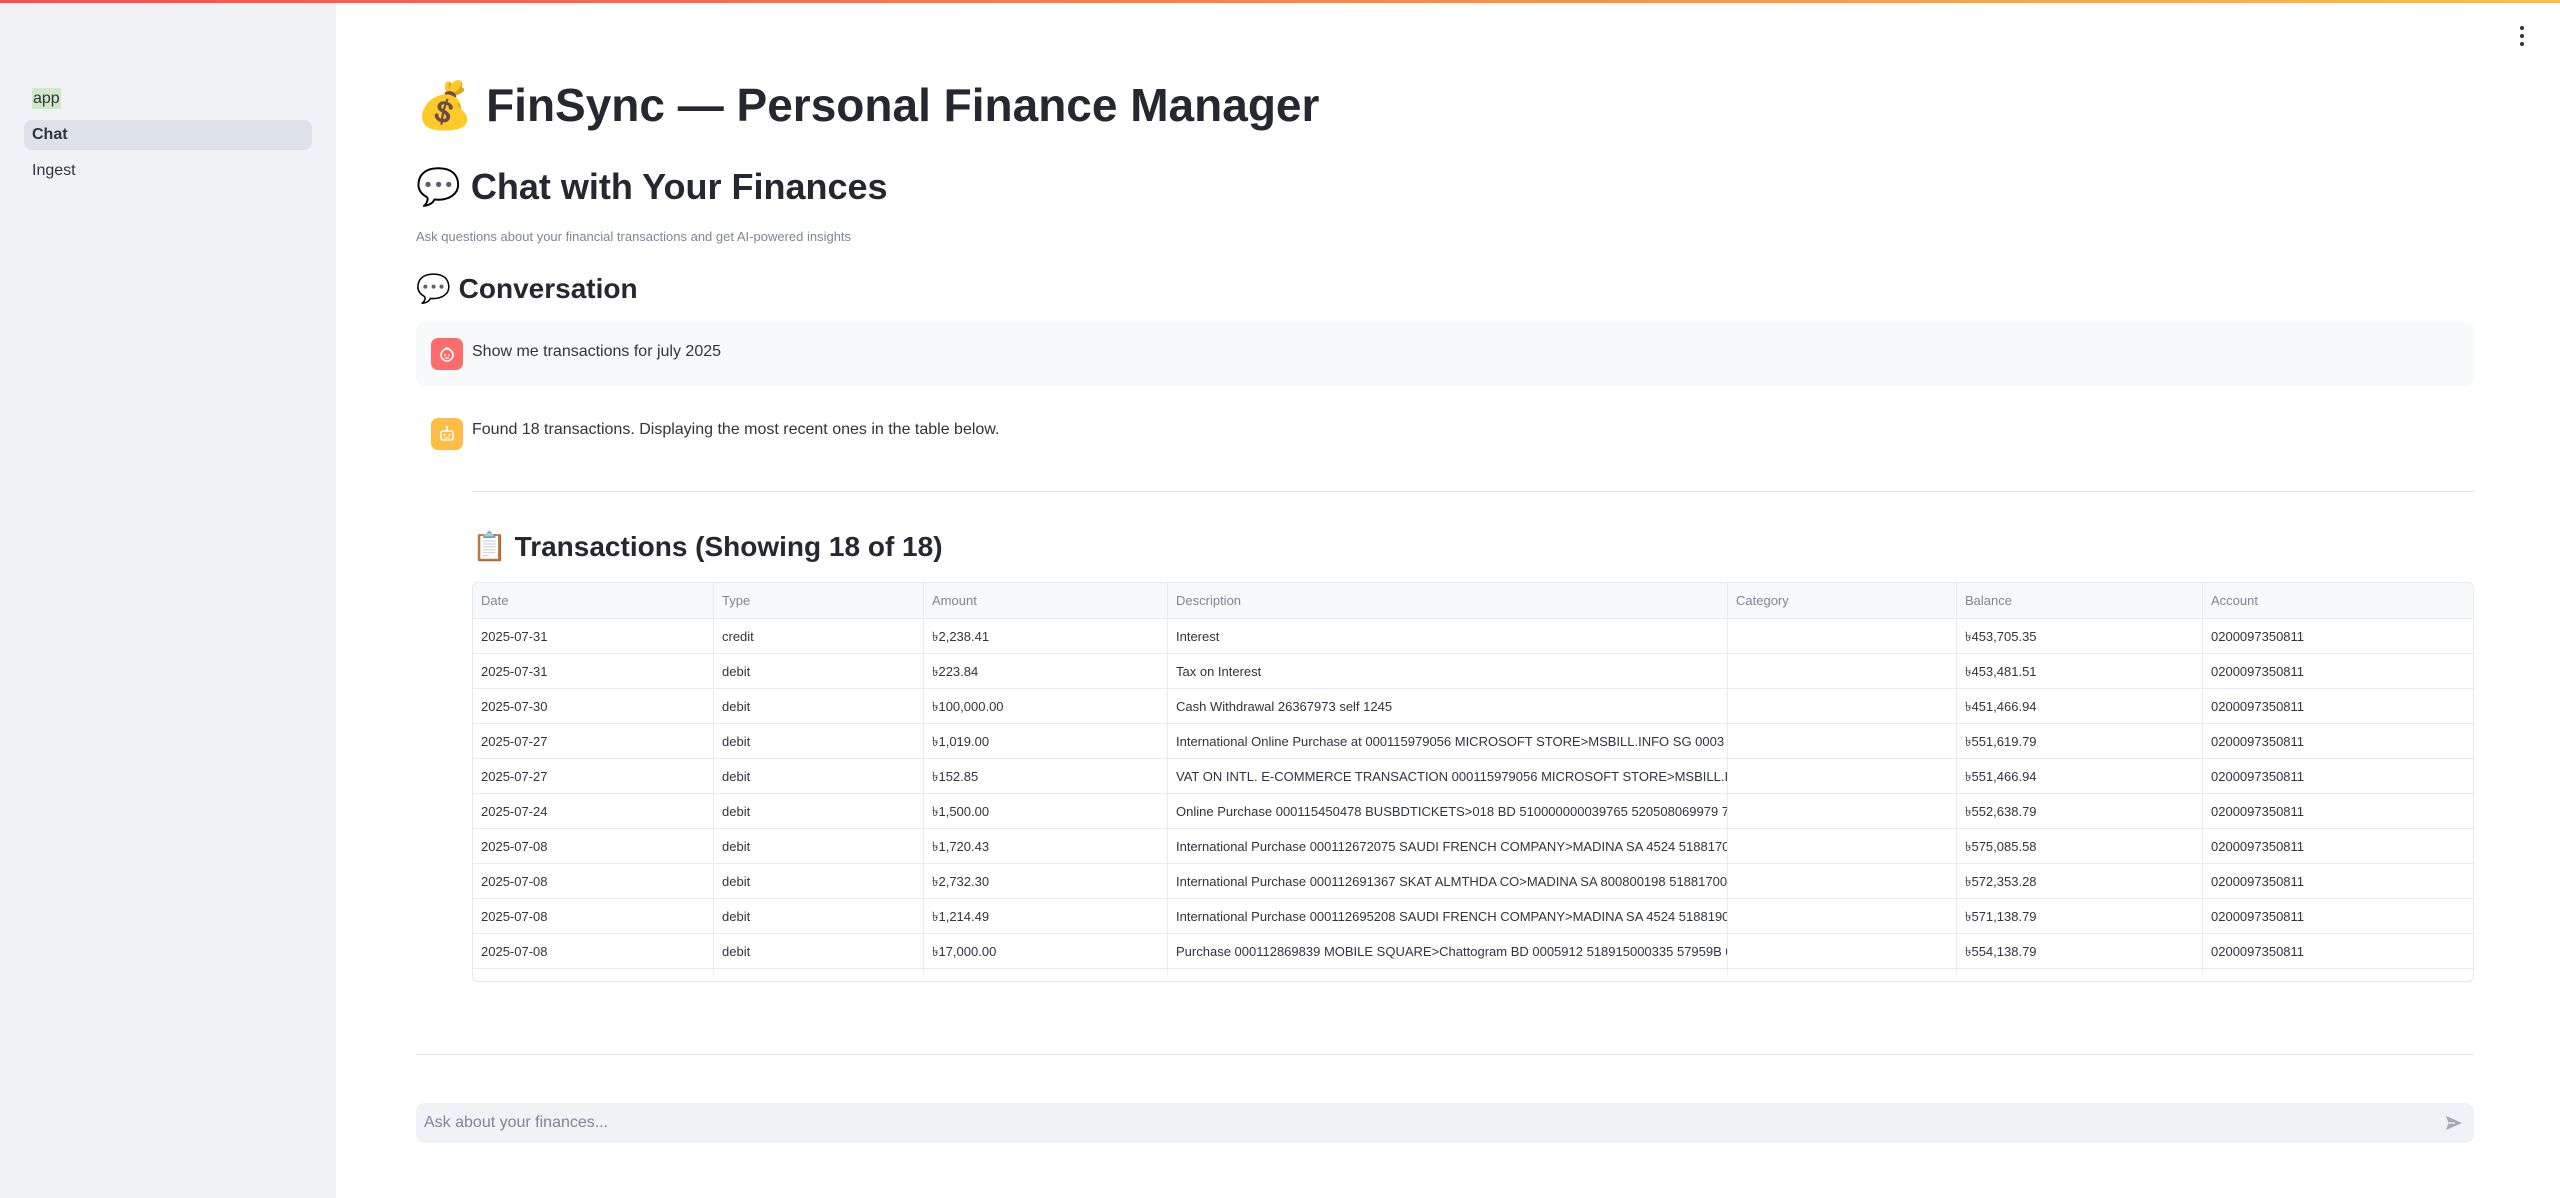 The width and height of the screenshot is (2560, 1198). I want to click on clipboard-icon: 📋, so click(489, 546).